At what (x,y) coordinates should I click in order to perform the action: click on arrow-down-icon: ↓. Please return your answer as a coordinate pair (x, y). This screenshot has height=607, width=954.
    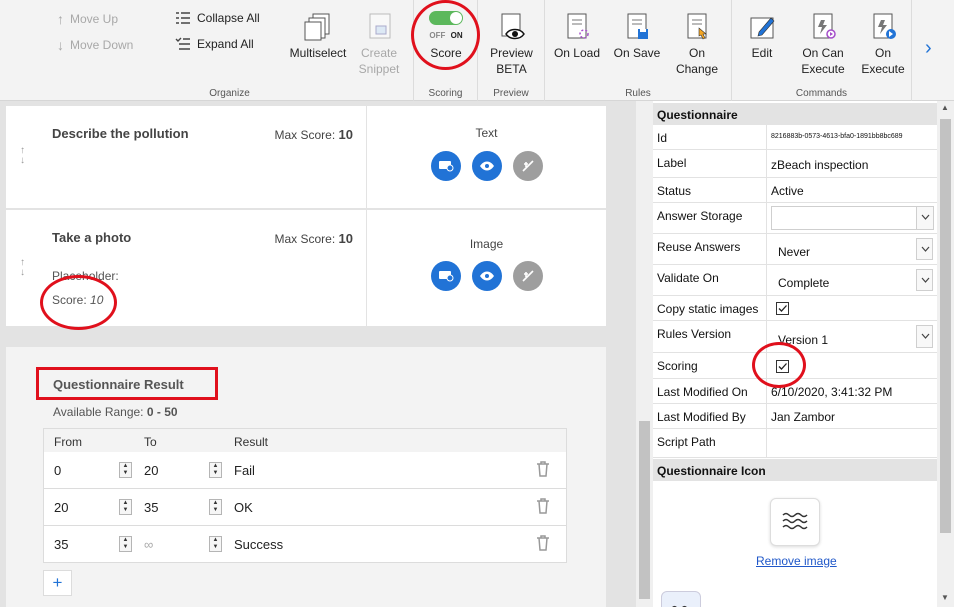
    Looking at the image, I should click on (60, 45).